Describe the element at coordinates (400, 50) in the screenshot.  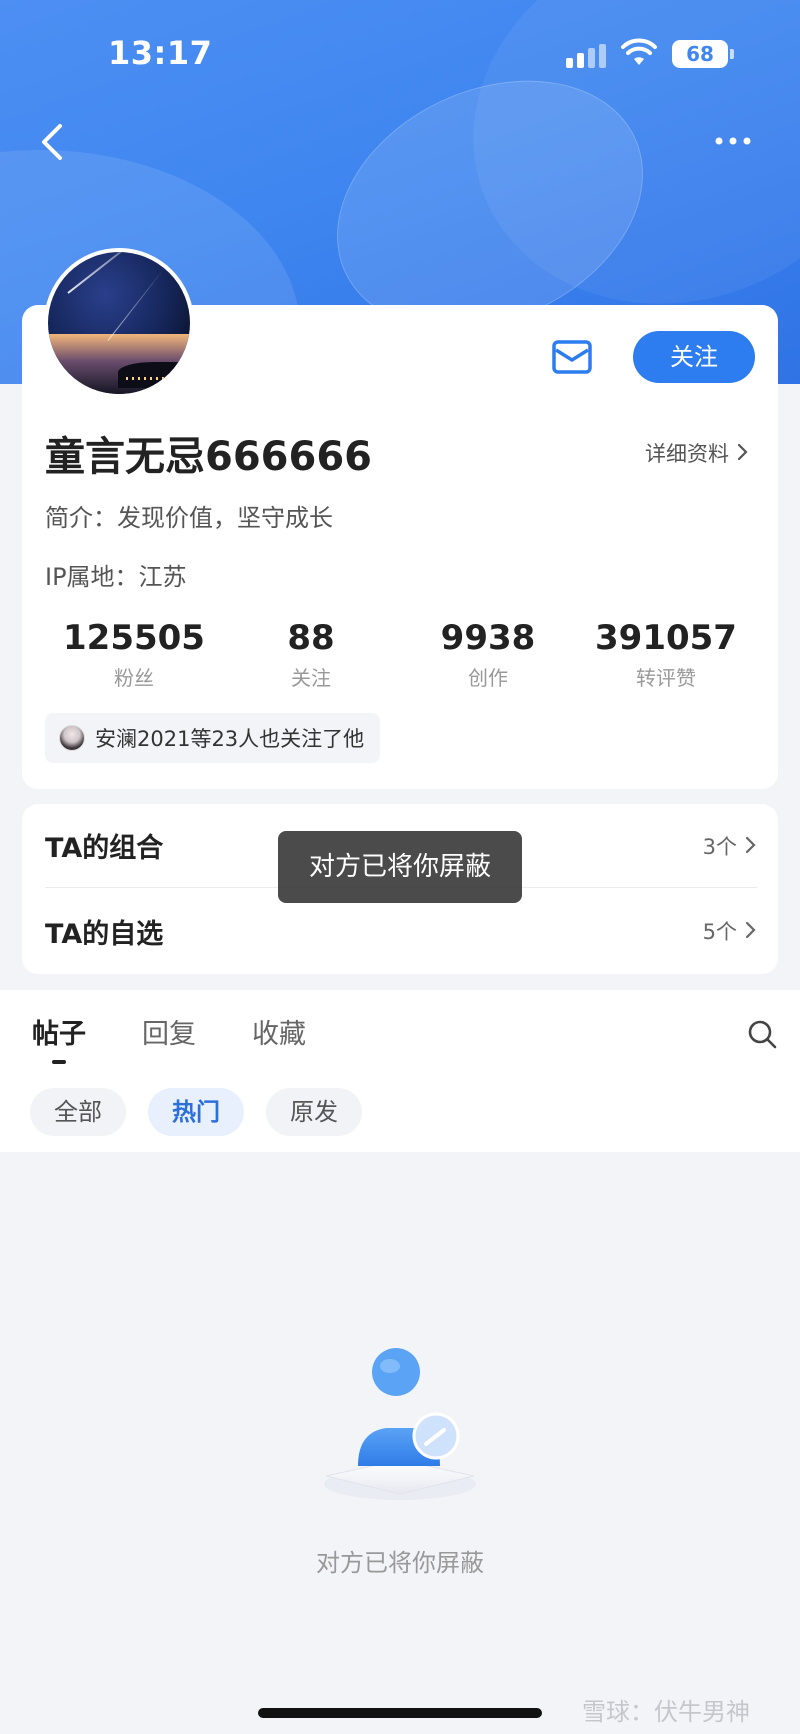
I see `status-bar: 13:17 68` at that location.